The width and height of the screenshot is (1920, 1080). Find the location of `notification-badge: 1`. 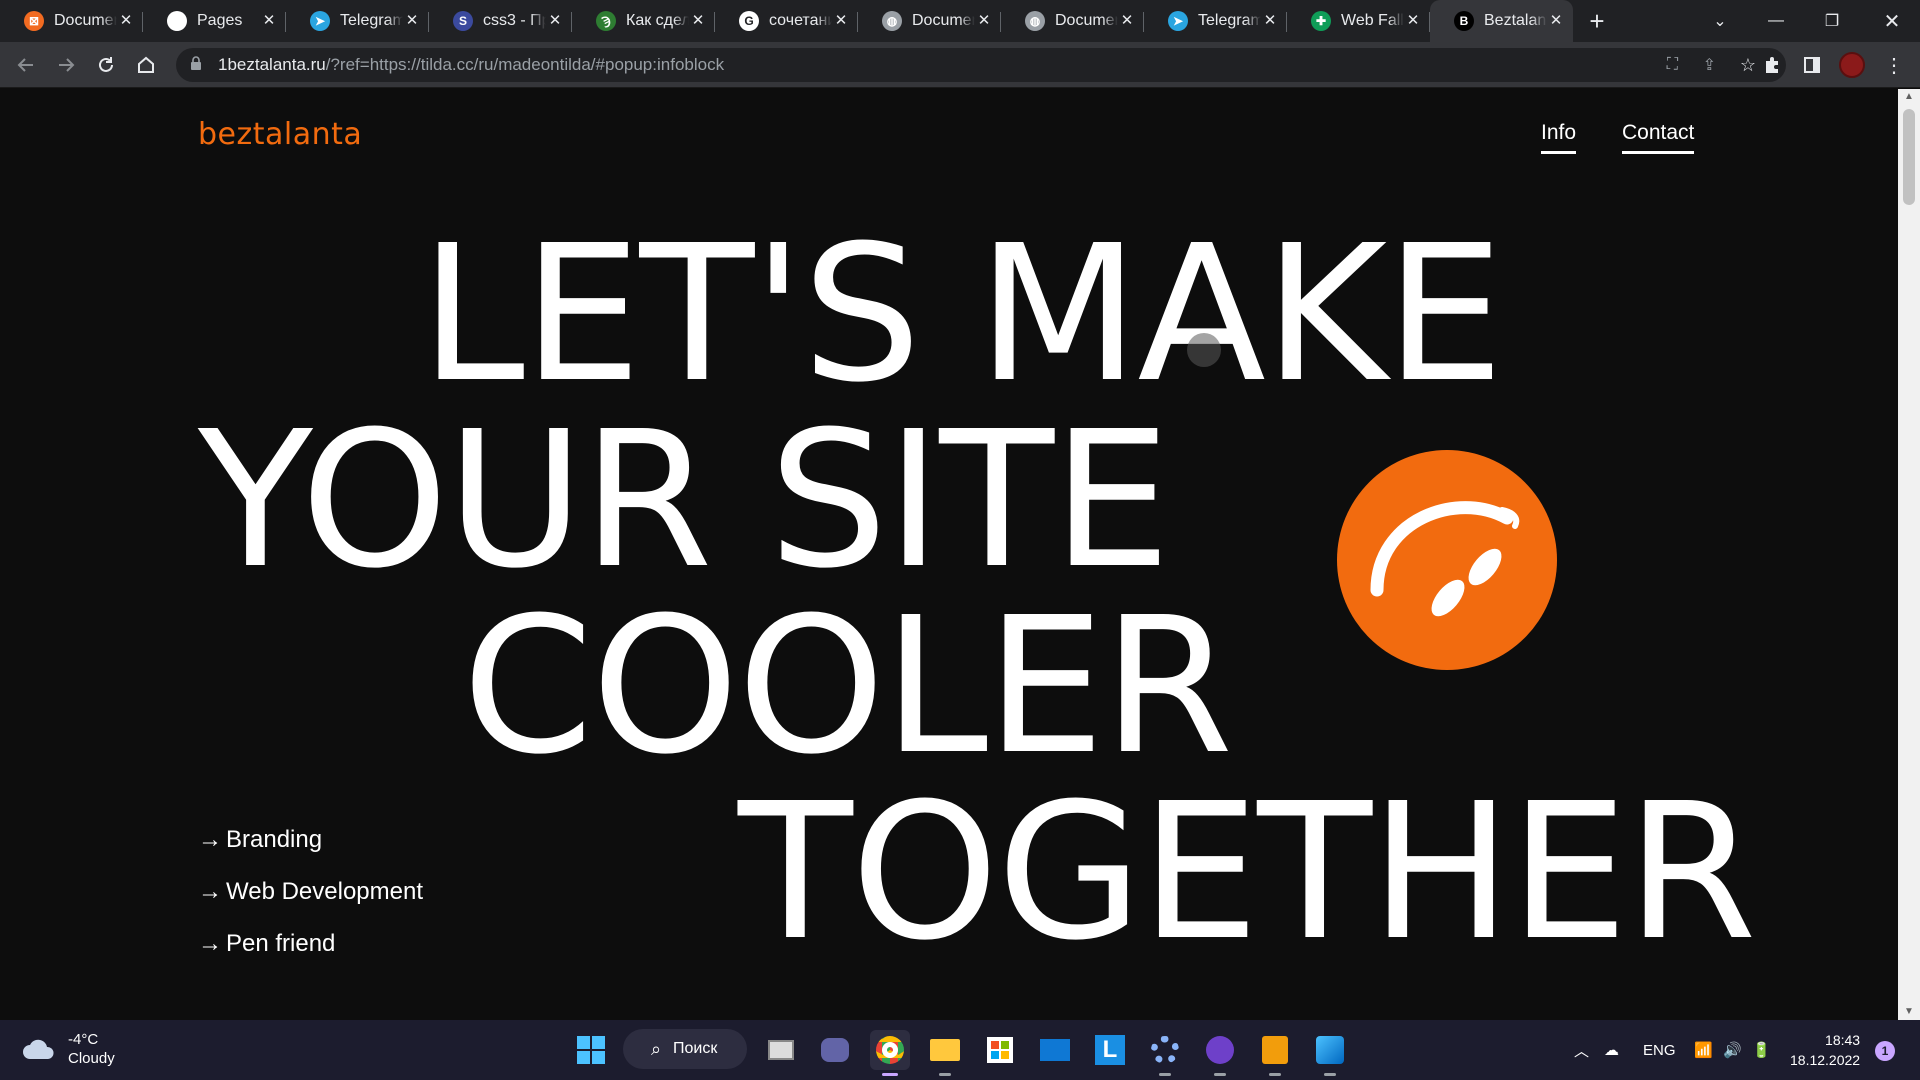

notification-badge: 1 is located at coordinates (1885, 1051).